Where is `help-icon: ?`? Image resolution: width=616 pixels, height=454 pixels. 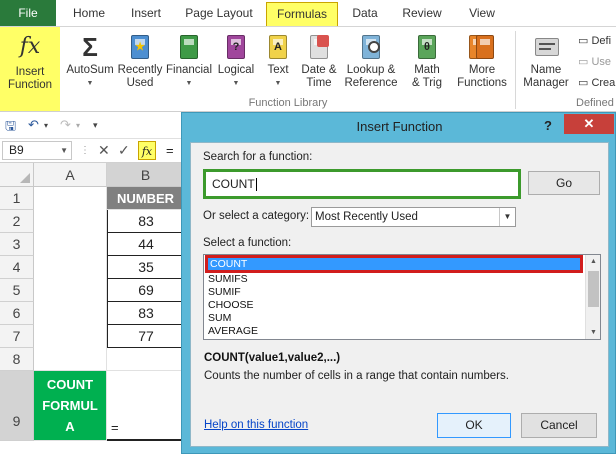 help-icon: ? is located at coordinates (548, 126).